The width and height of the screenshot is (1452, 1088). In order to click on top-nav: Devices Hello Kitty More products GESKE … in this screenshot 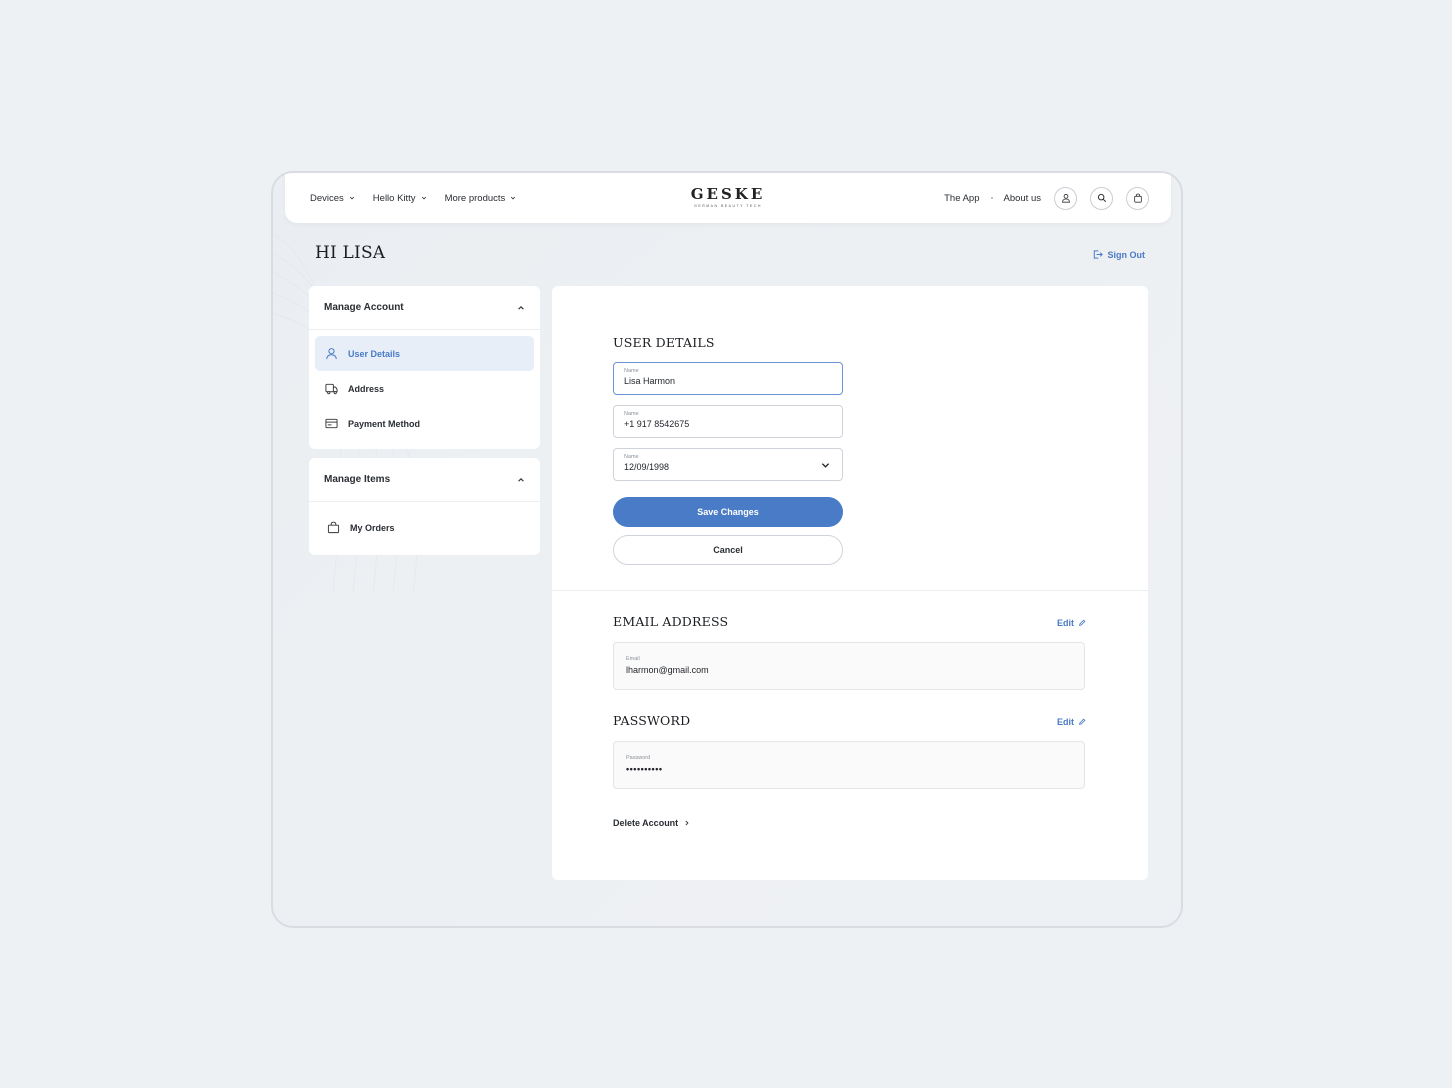, I will do `click(728, 198)`.